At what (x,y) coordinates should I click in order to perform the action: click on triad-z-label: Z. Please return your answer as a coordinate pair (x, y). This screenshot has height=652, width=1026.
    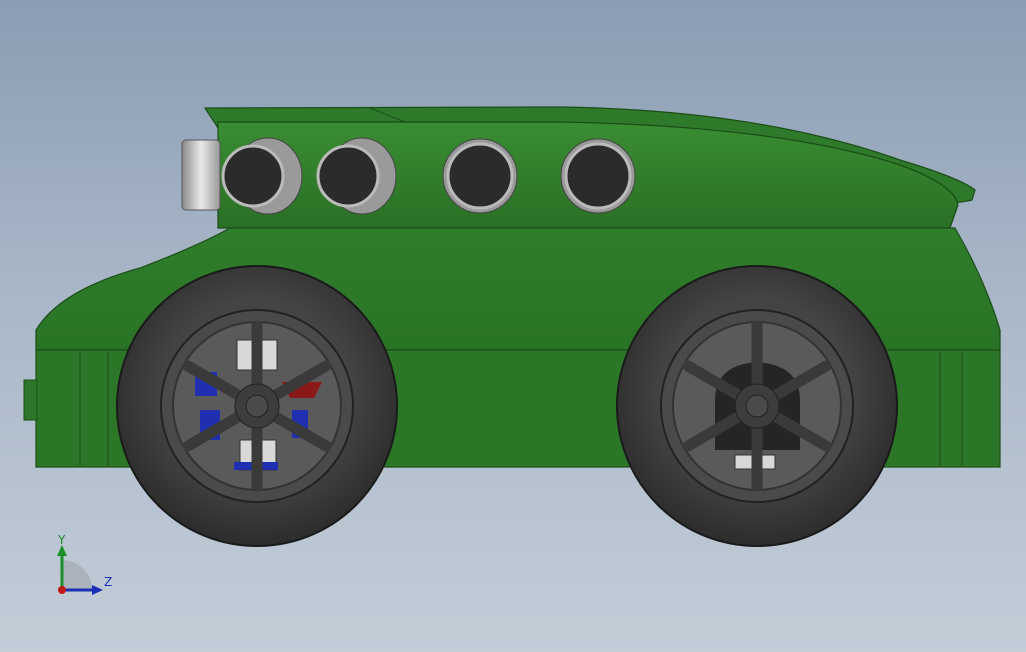
    Looking at the image, I should click on (108, 582).